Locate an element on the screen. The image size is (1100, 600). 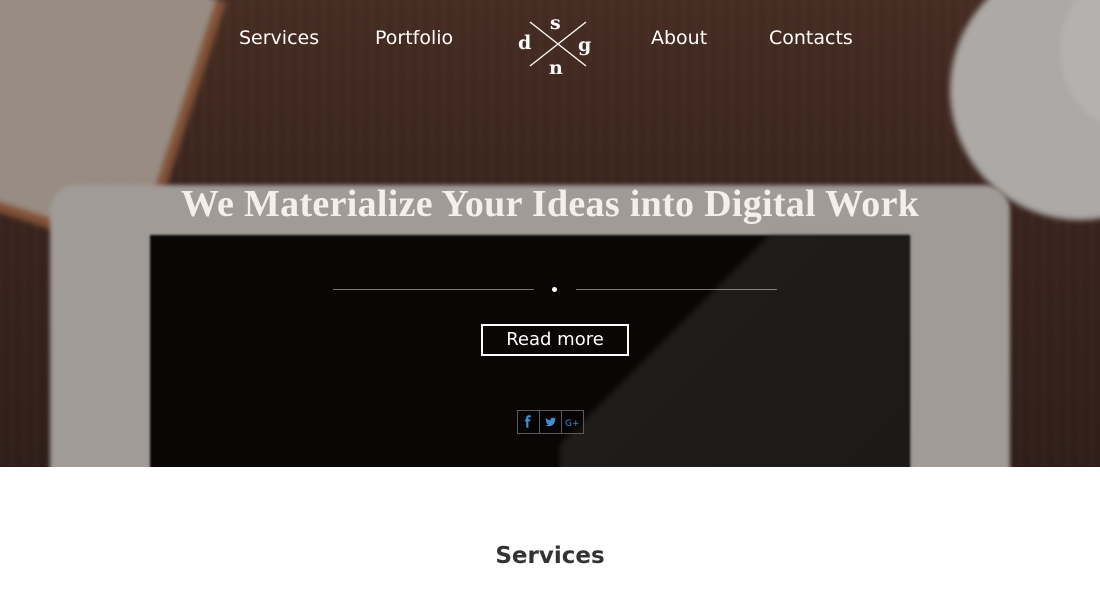
site-logo: s d g n is located at coordinates (556, 45).